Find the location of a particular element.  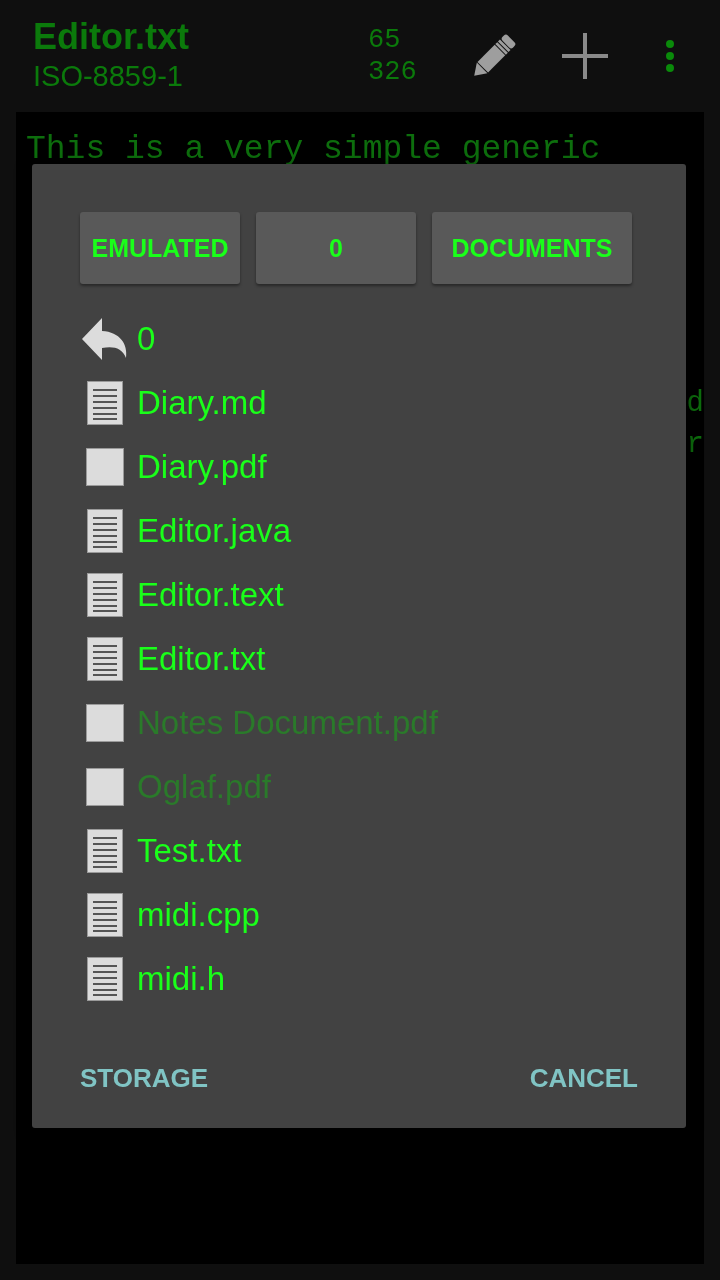

file-item: Editor.java is located at coordinates (186, 531).